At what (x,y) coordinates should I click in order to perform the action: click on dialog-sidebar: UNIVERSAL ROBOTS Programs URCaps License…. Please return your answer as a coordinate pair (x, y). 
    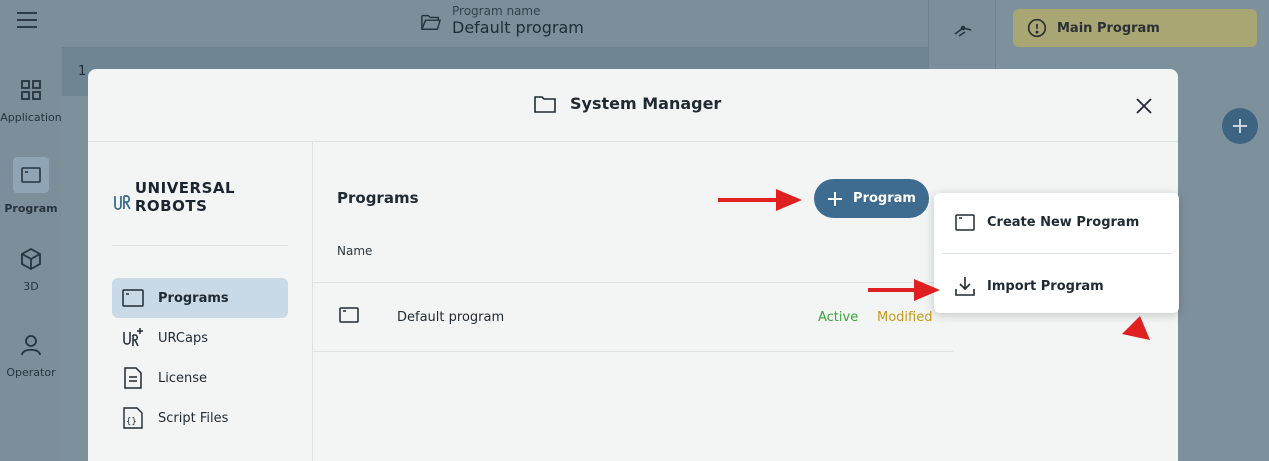
    Looking at the image, I should click on (200, 301).